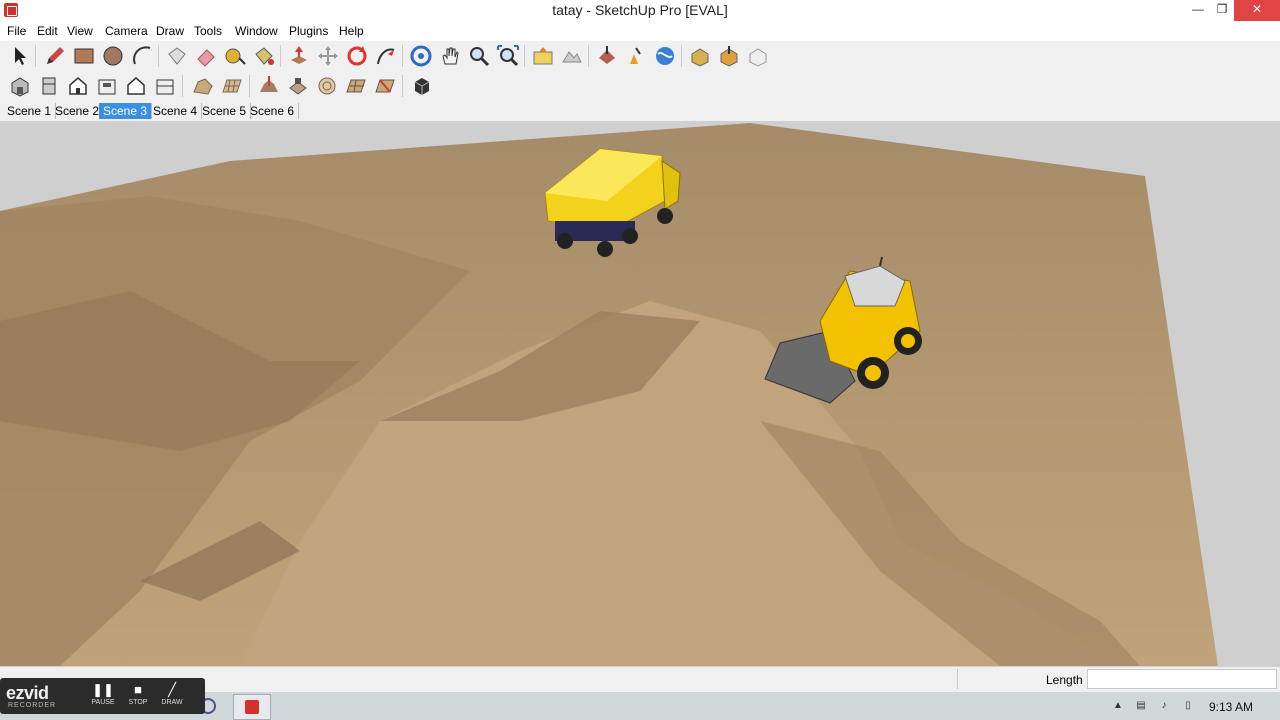 The image size is (1280, 720). I want to click on make-component-icon, so click(177, 56).